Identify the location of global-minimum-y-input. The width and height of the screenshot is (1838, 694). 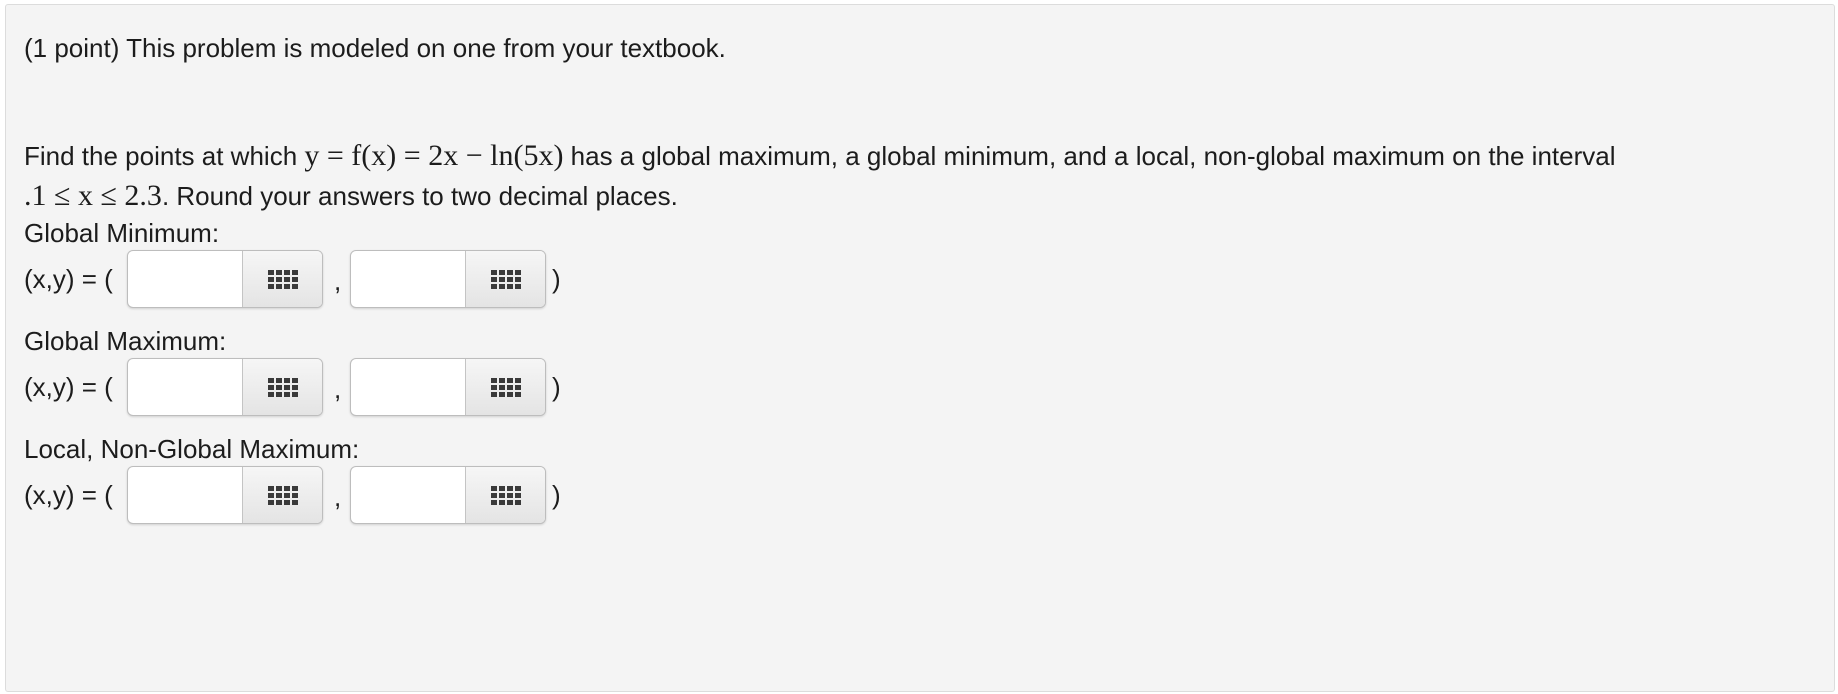
(407, 279).